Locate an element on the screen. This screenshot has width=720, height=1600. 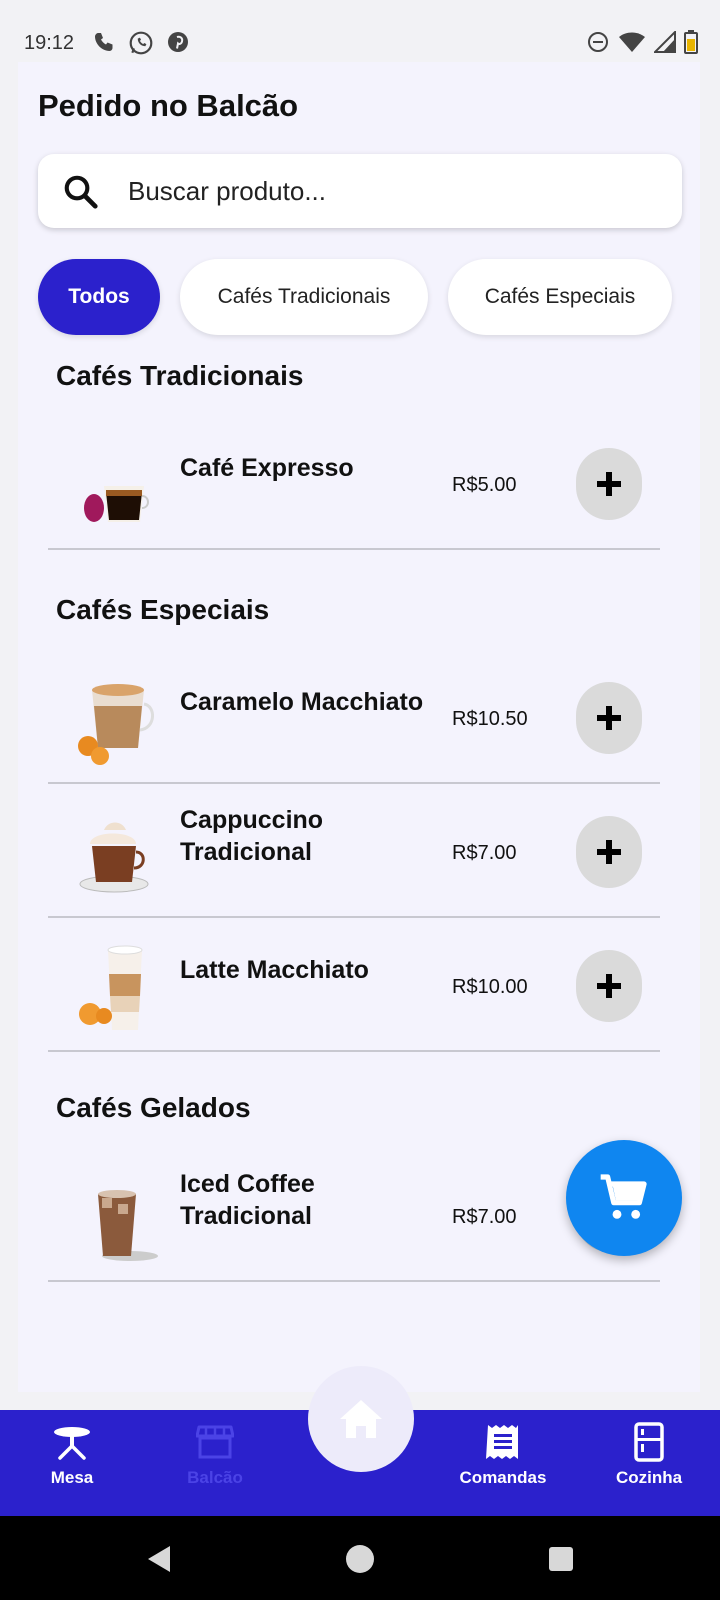
store-icon is located at coordinates (215, 1442).